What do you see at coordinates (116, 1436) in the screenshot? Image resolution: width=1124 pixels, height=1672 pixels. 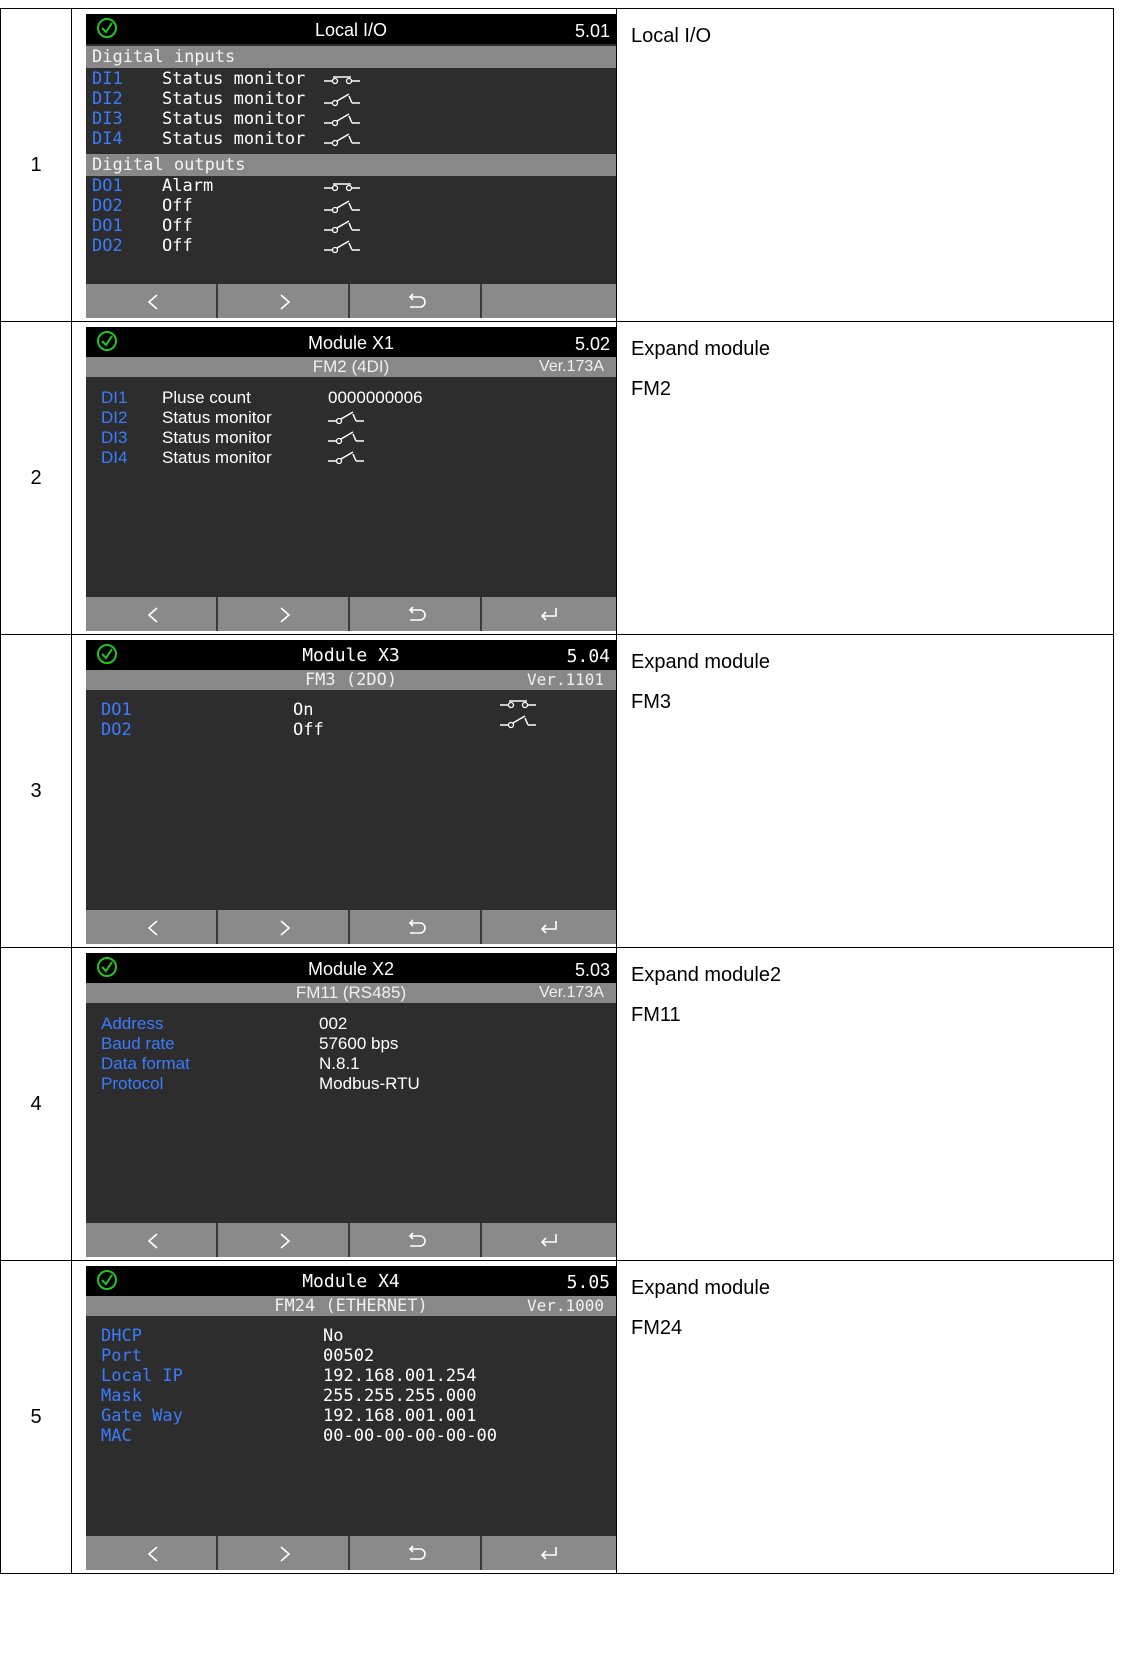 I see `item-id: MAC` at bounding box center [116, 1436].